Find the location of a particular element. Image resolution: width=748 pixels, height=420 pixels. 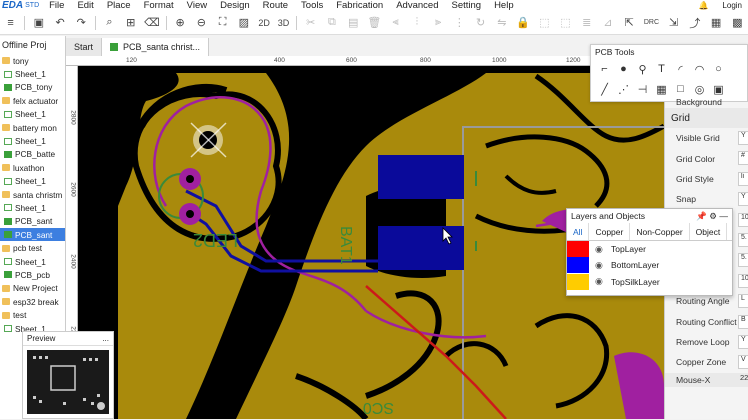

paste-icon: ▤ is located at coordinates (353, 23).